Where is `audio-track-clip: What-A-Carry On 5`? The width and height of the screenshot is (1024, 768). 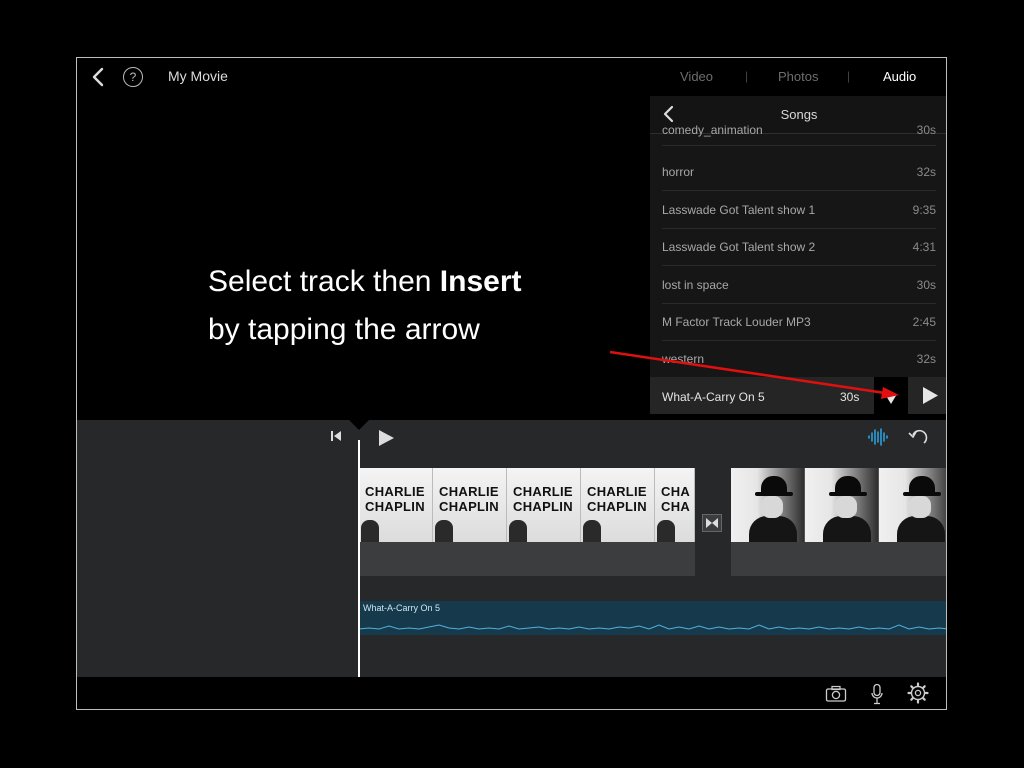
audio-track-clip: What-A-Carry On 5 is located at coordinates (652, 618).